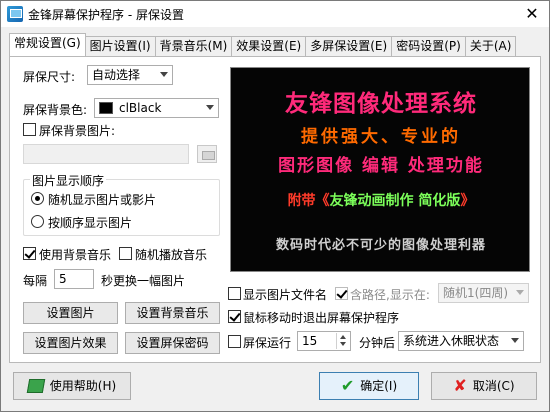  What do you see at coordinates (207, 154) in the screenshot?
I see `folder-open-icon` at bounding box center [207, 154].